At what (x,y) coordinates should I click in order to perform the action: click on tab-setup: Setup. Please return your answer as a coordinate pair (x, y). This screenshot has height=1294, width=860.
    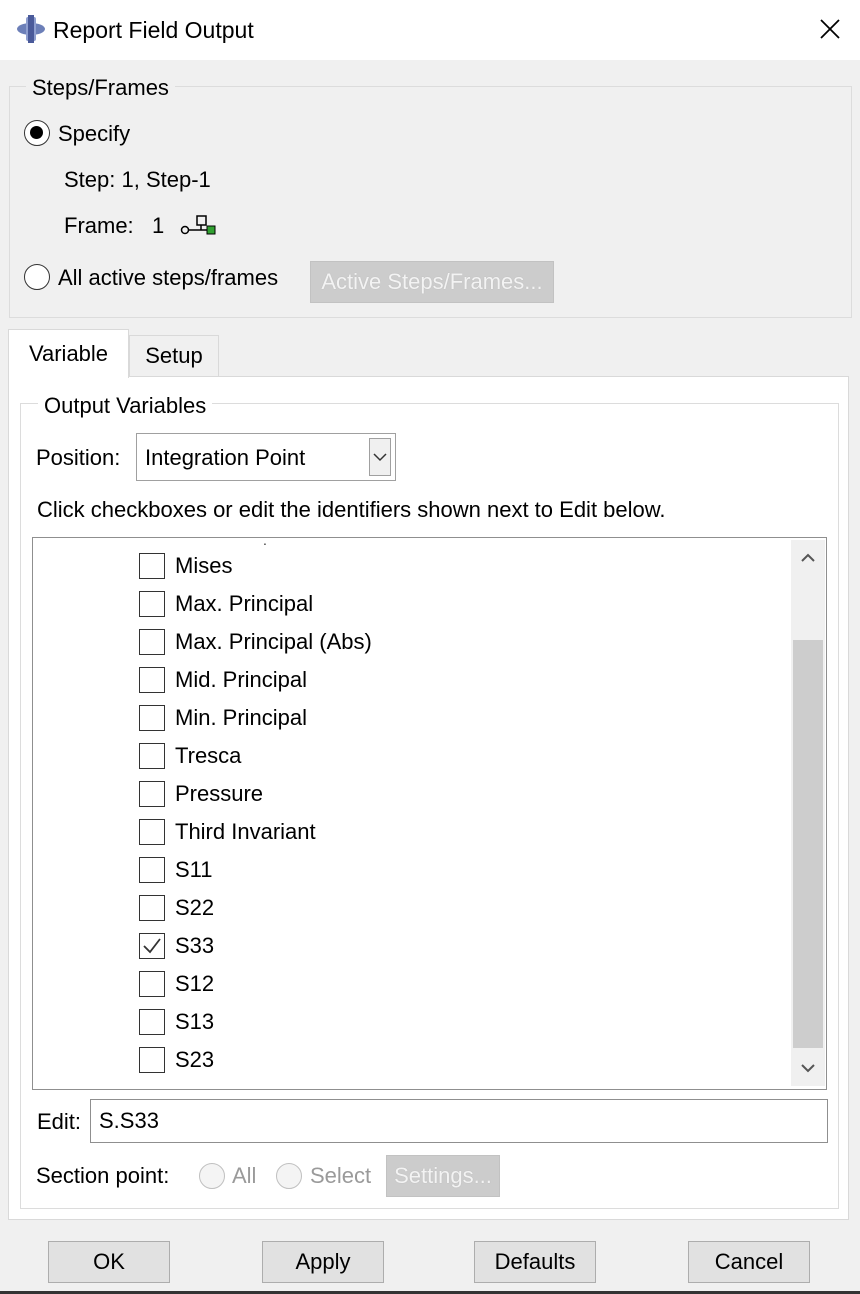
    Looking at the image, I should click on (174, 355).